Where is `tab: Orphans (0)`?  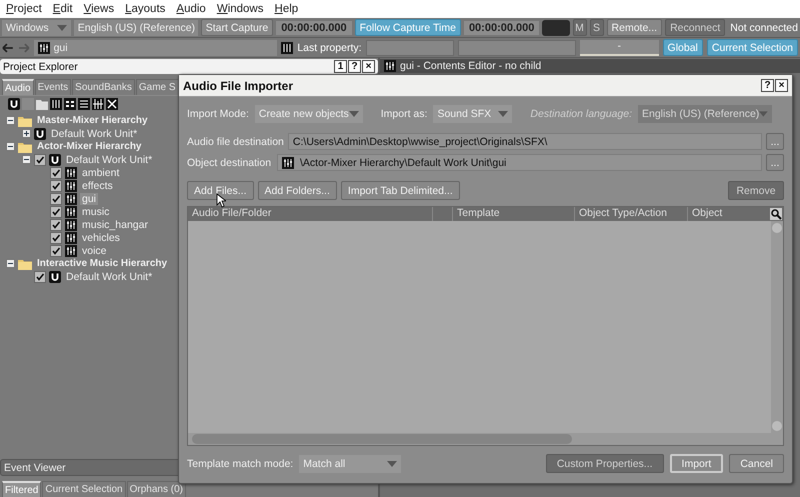
tab: Orphans (0) is located at coordinates (156, 489).